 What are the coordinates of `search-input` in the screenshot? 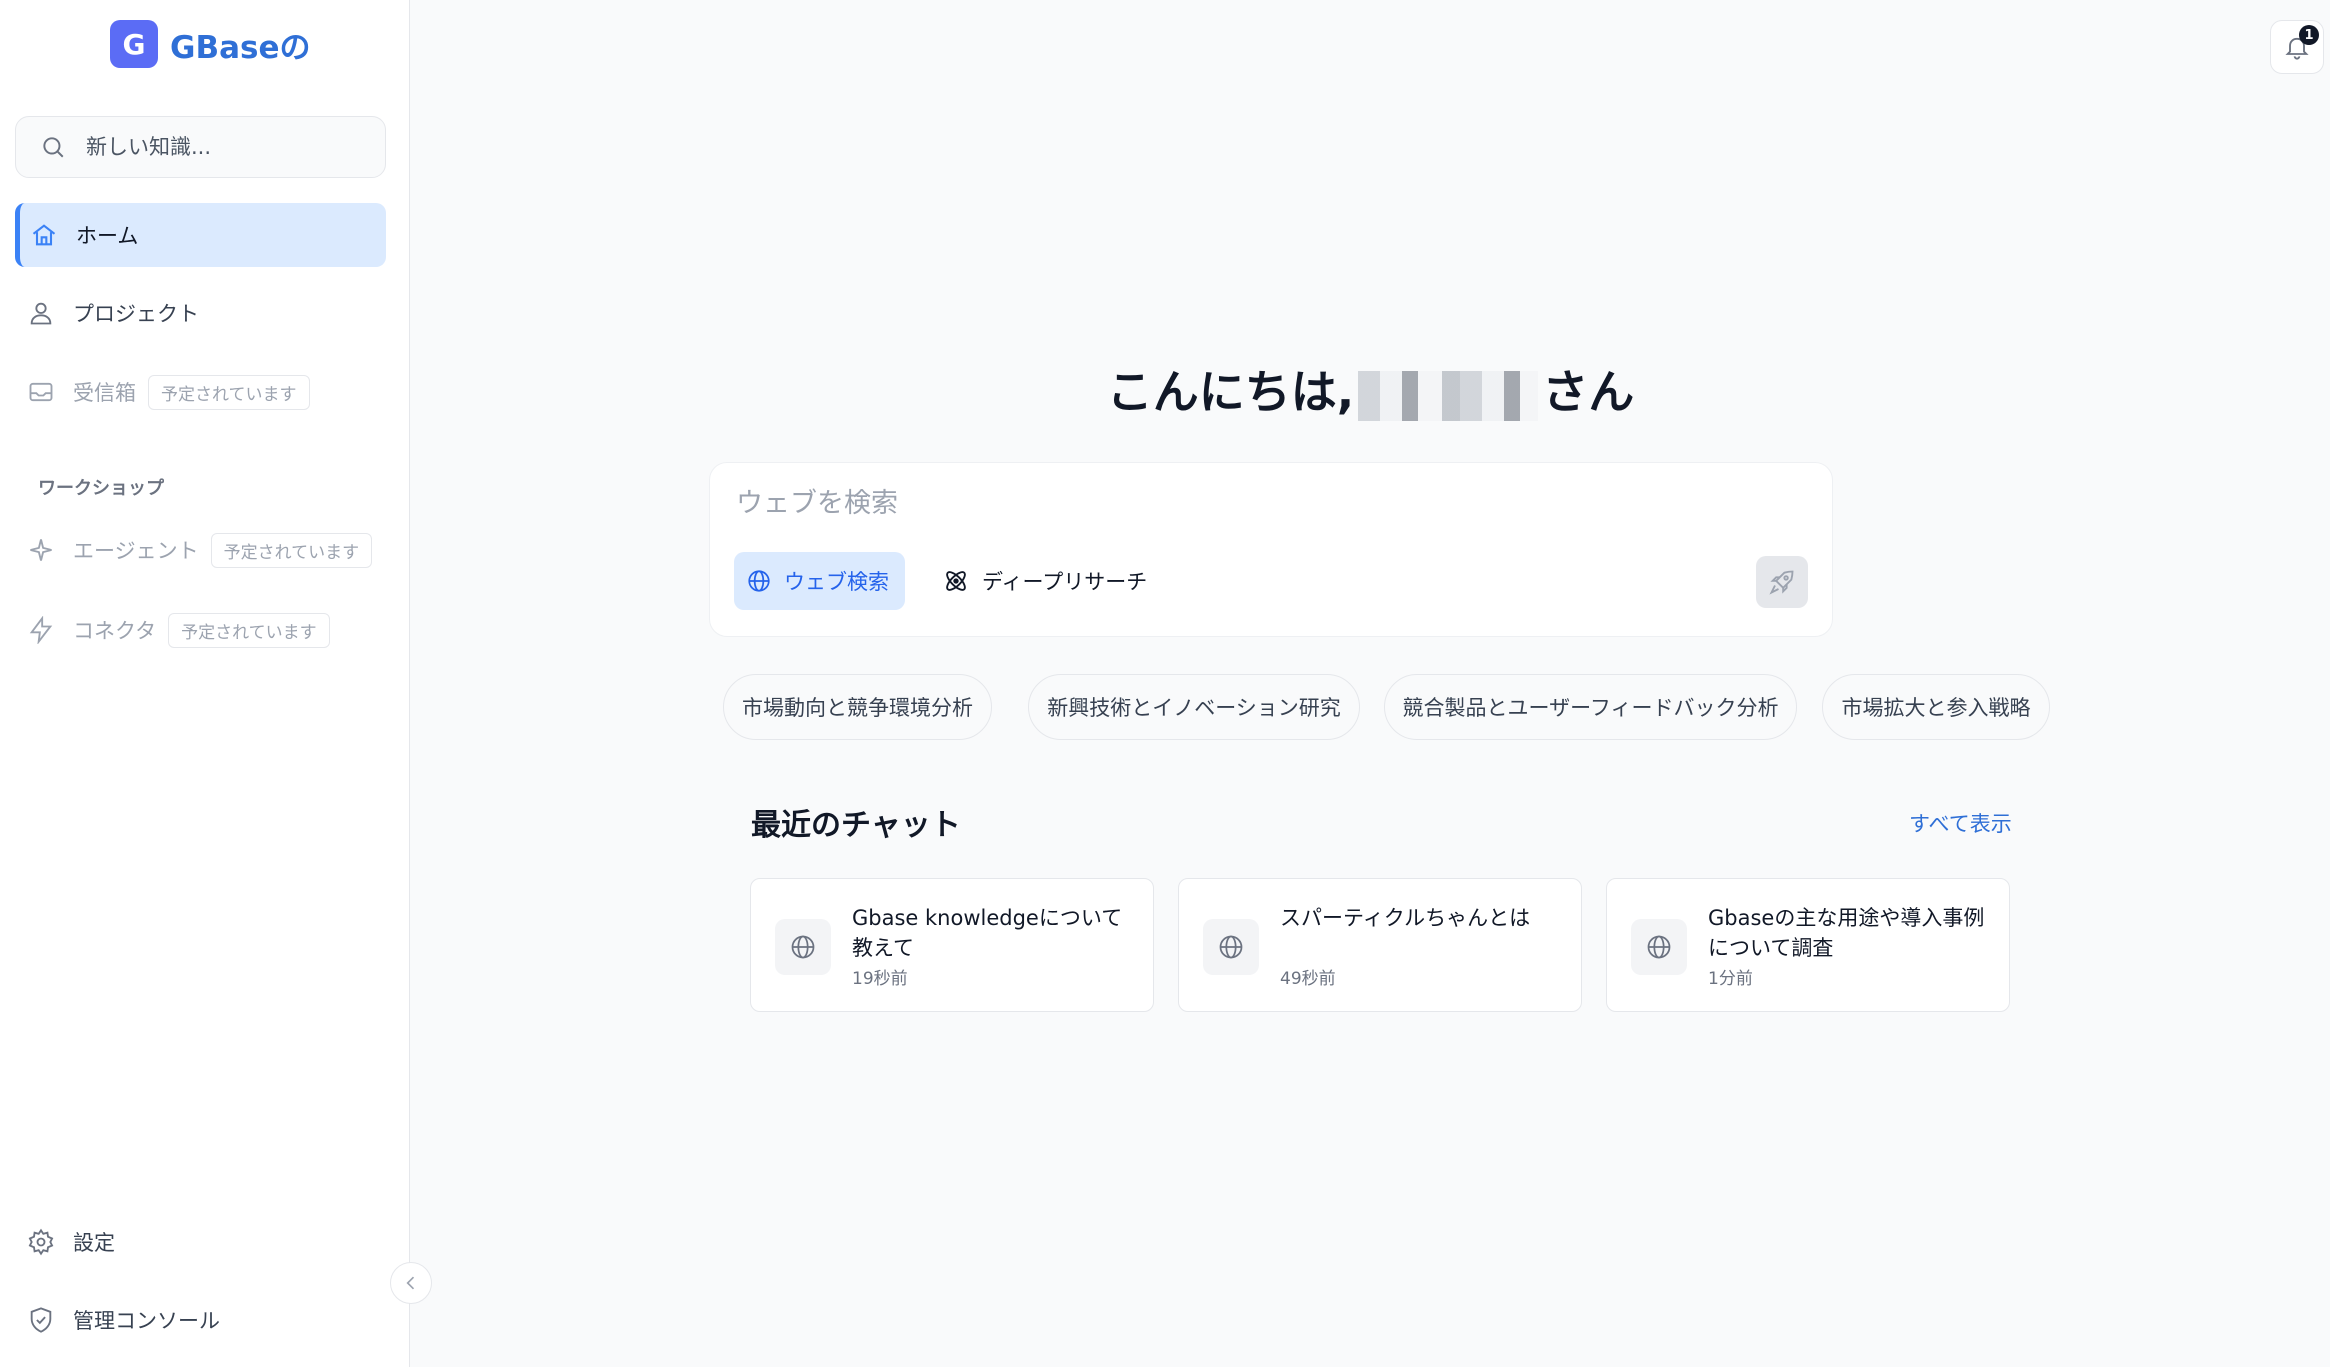 It's located at (226, 147).